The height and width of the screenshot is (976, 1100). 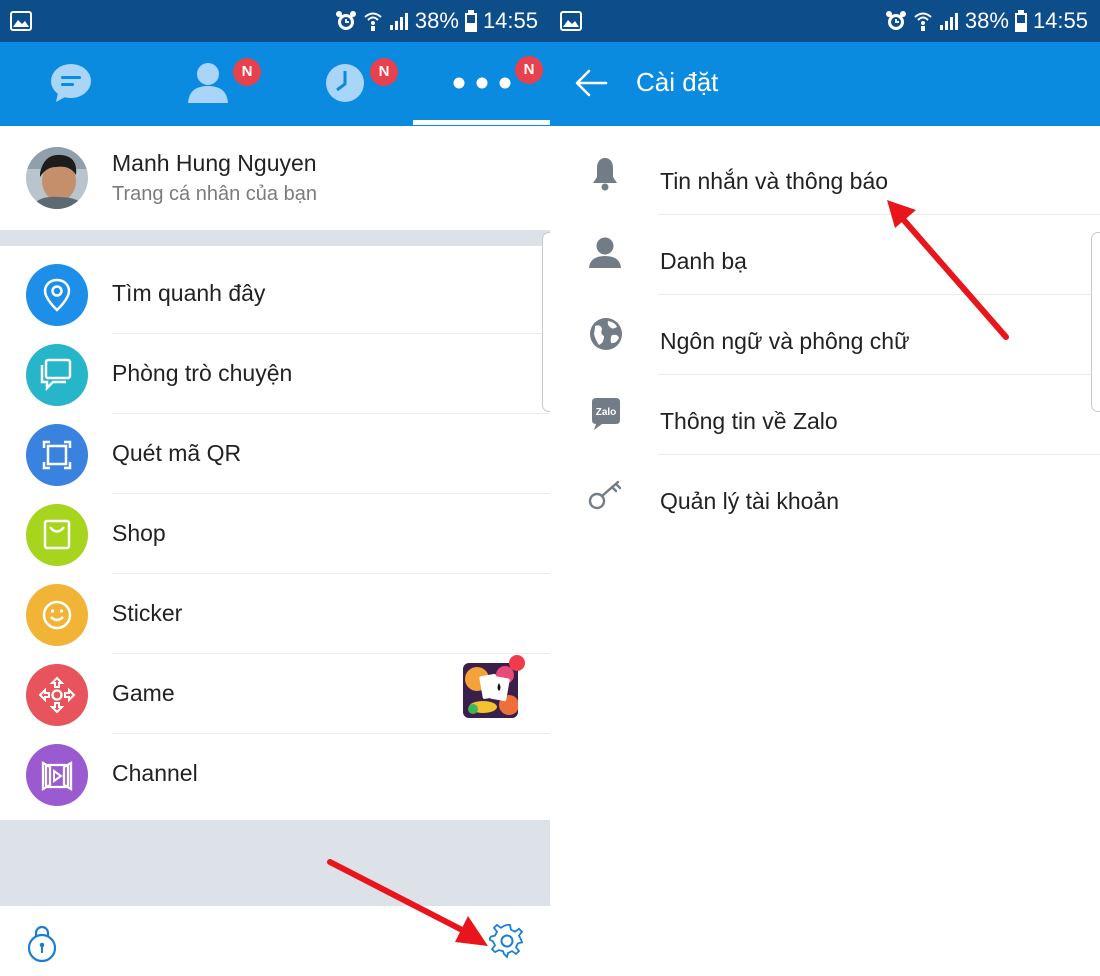 What do you see at coordinates (275, 941) in the screenshot?
I see `bottom-bar` at bounding box center [275, 941].